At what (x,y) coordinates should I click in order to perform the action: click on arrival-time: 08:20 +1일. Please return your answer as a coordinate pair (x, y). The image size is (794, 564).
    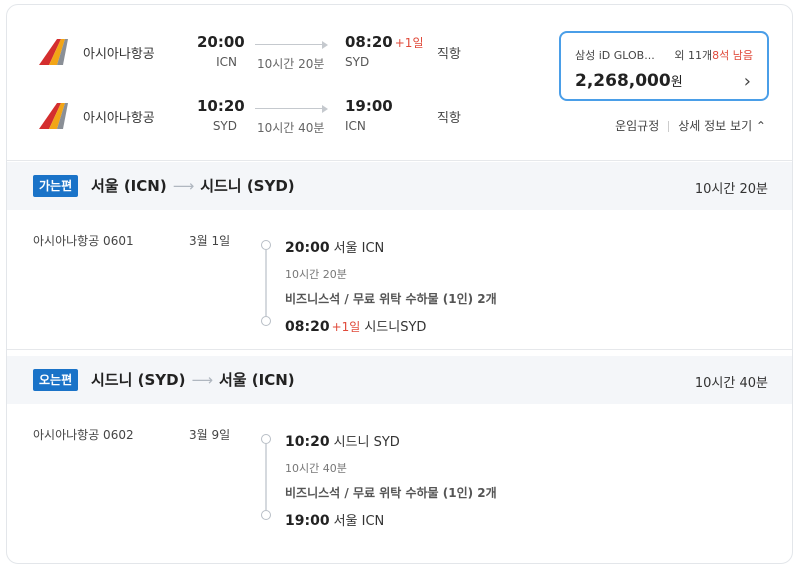
    Looking at the image, I should click on (384, 42).